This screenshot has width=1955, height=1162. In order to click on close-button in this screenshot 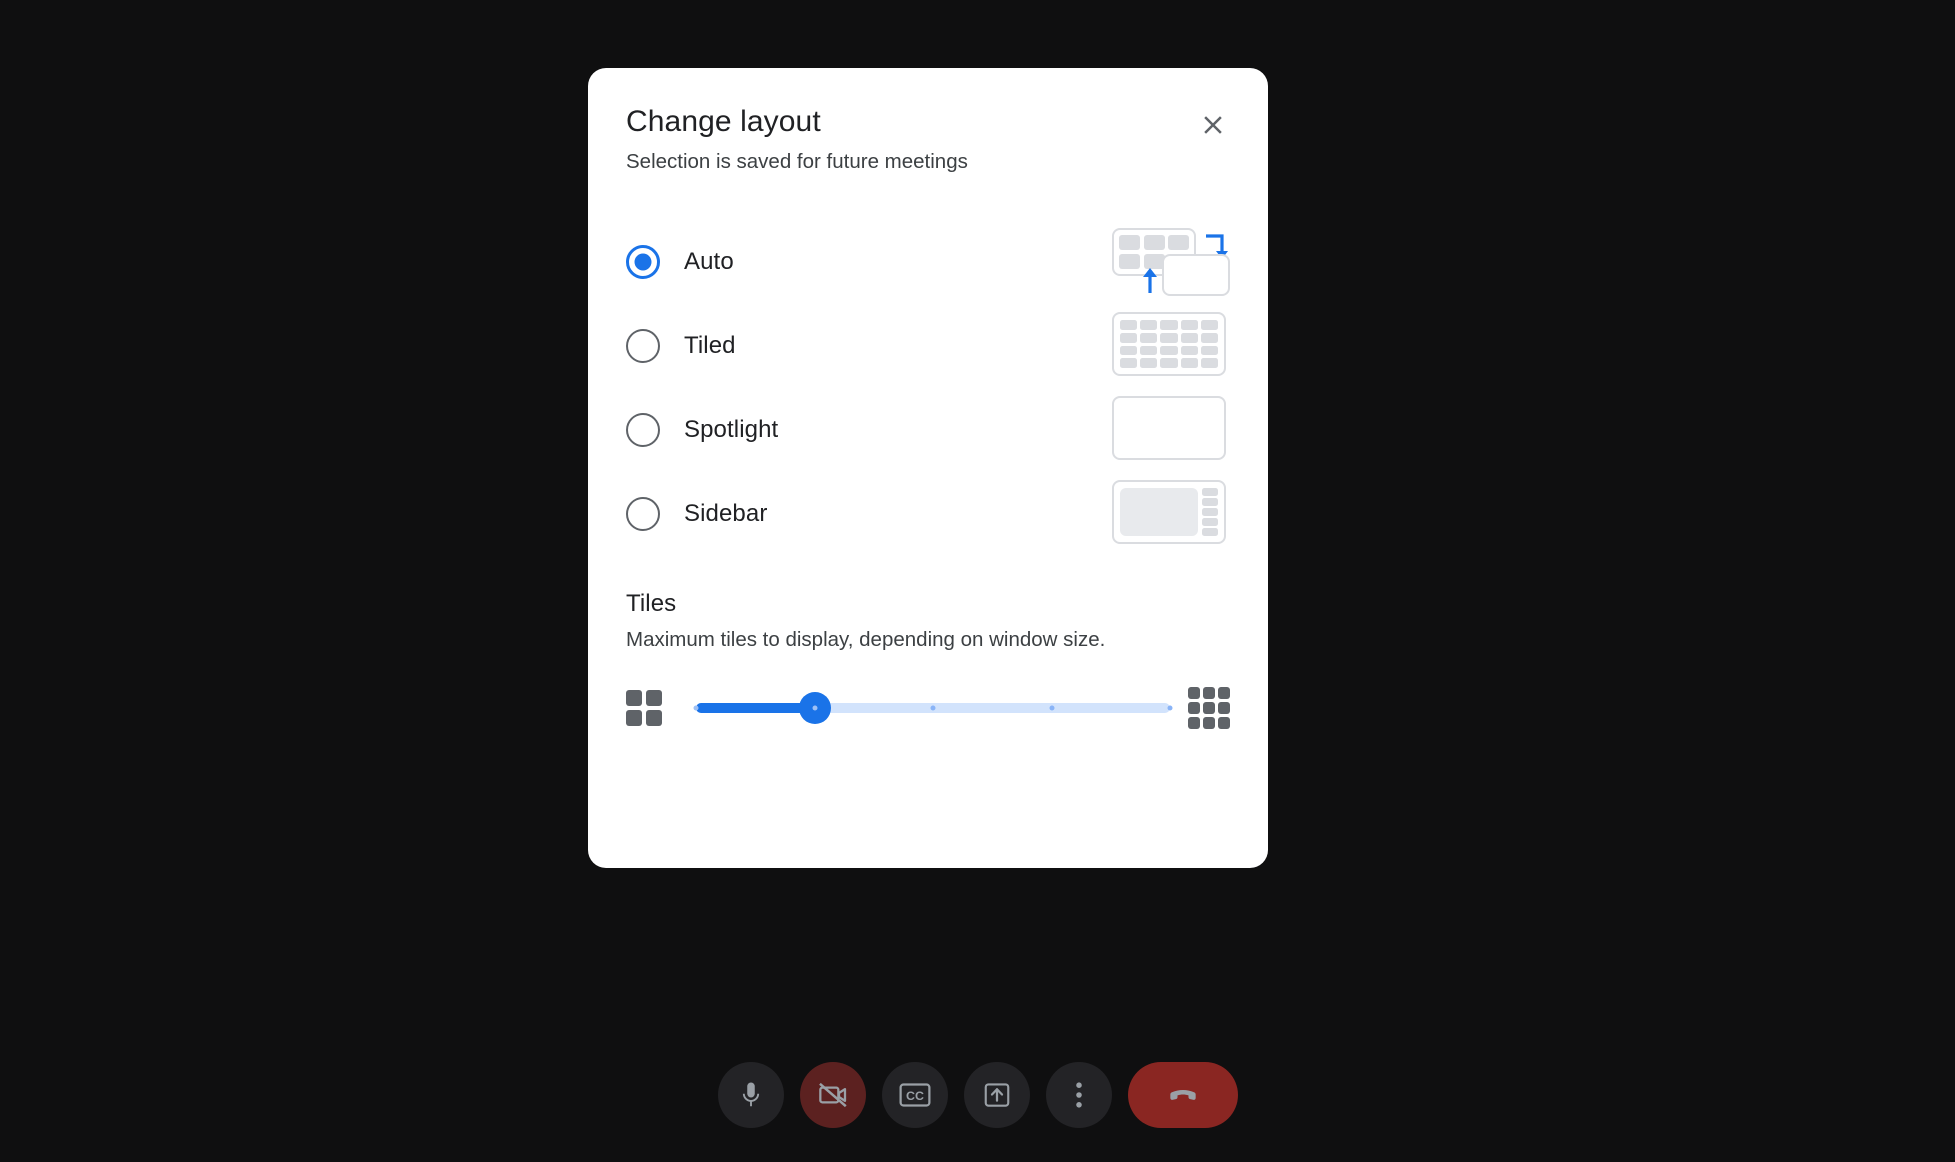, I will do `click(1213, 125)`.